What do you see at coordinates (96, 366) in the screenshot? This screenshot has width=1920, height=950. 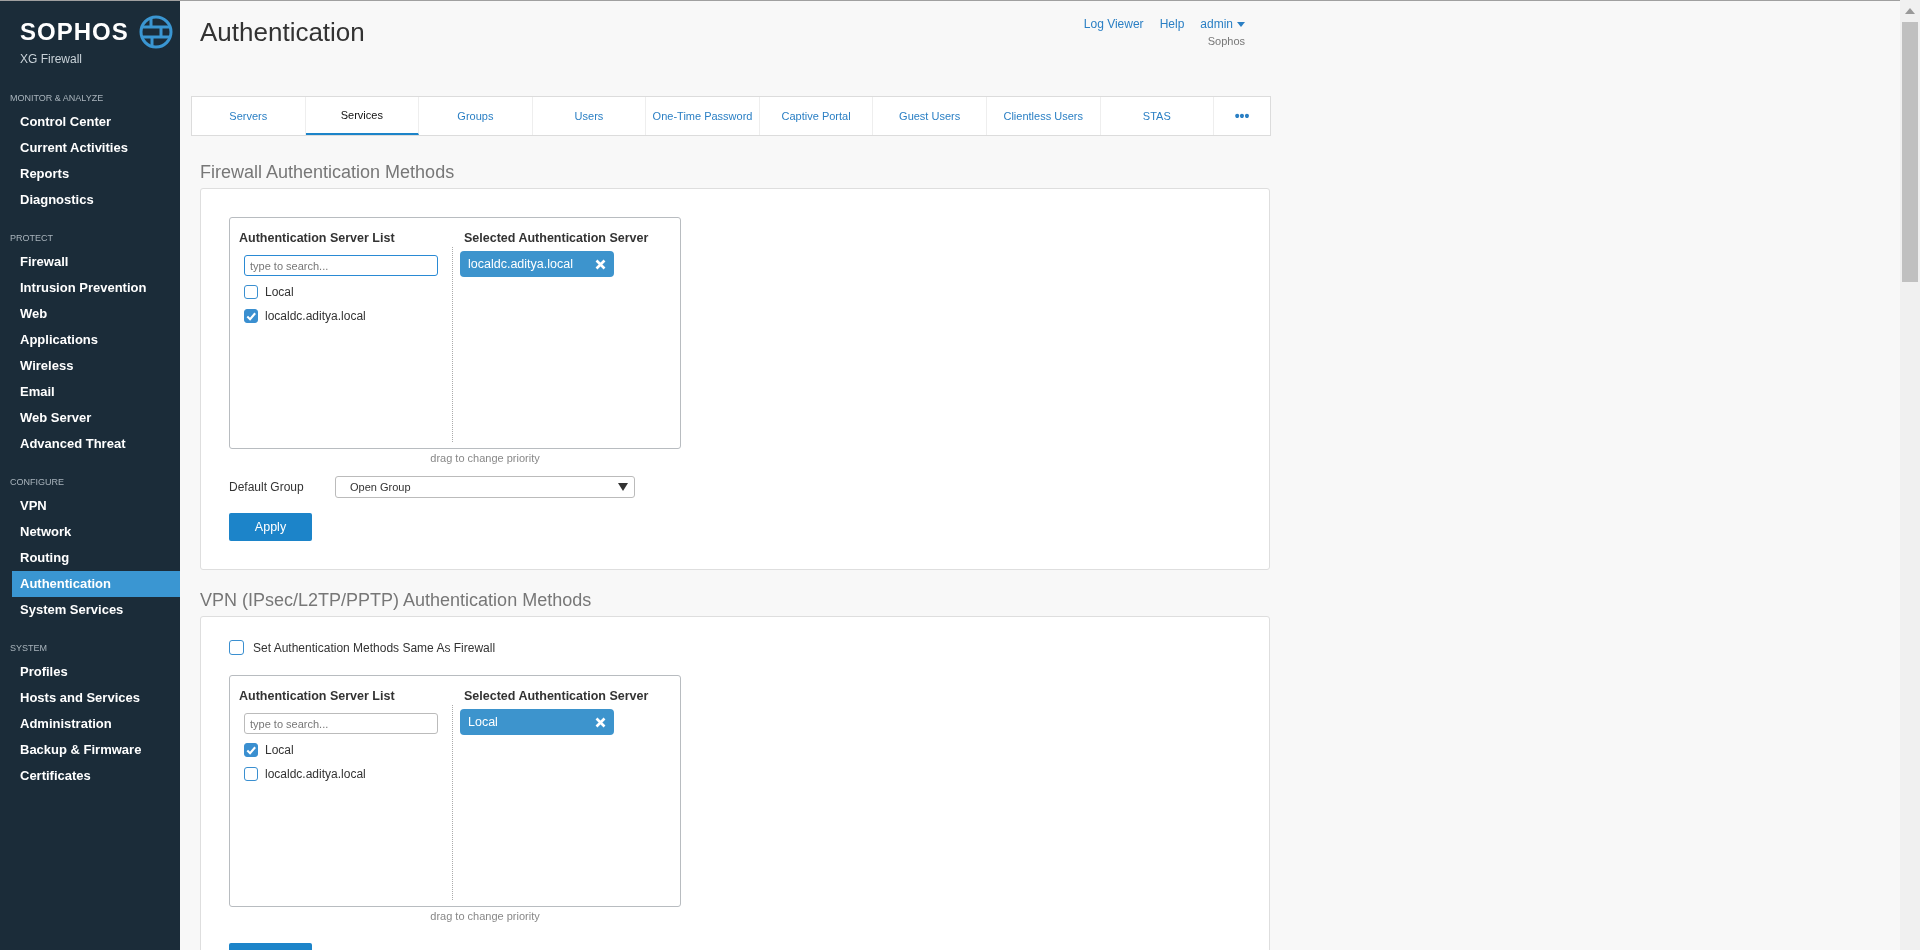 I see `sidebar-item: Wireless` at bounding box center [96, 366].